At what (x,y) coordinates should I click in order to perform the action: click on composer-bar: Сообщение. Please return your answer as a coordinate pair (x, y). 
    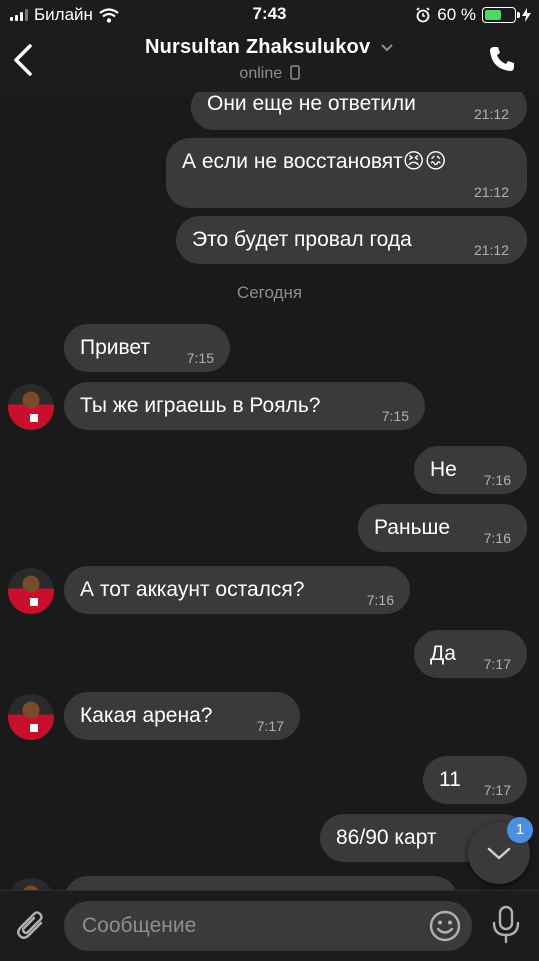
    Looking at the image, I should click on (269, 925).